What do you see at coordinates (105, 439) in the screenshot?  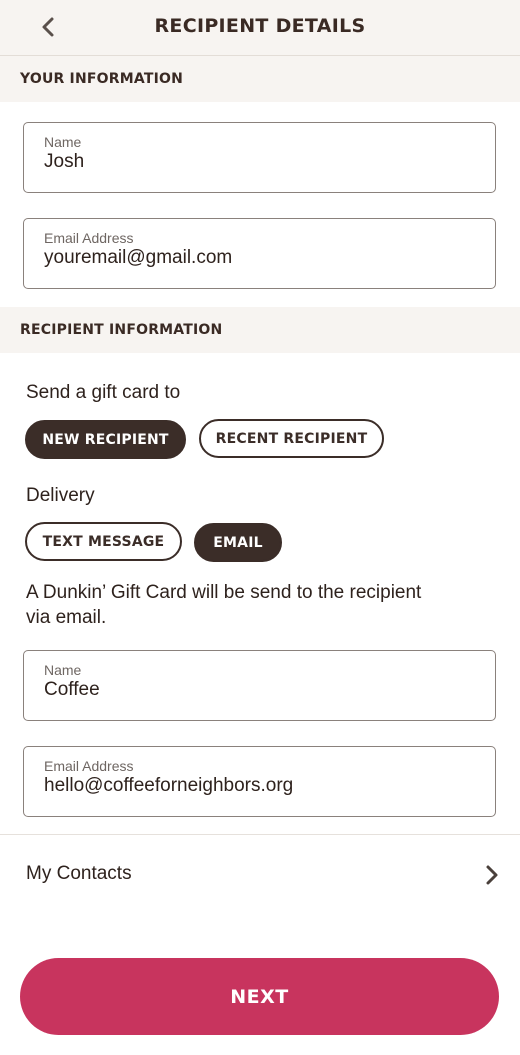 I see `new-recipient-button: NEW RECIPIENT` at bounding box center [105, 439].